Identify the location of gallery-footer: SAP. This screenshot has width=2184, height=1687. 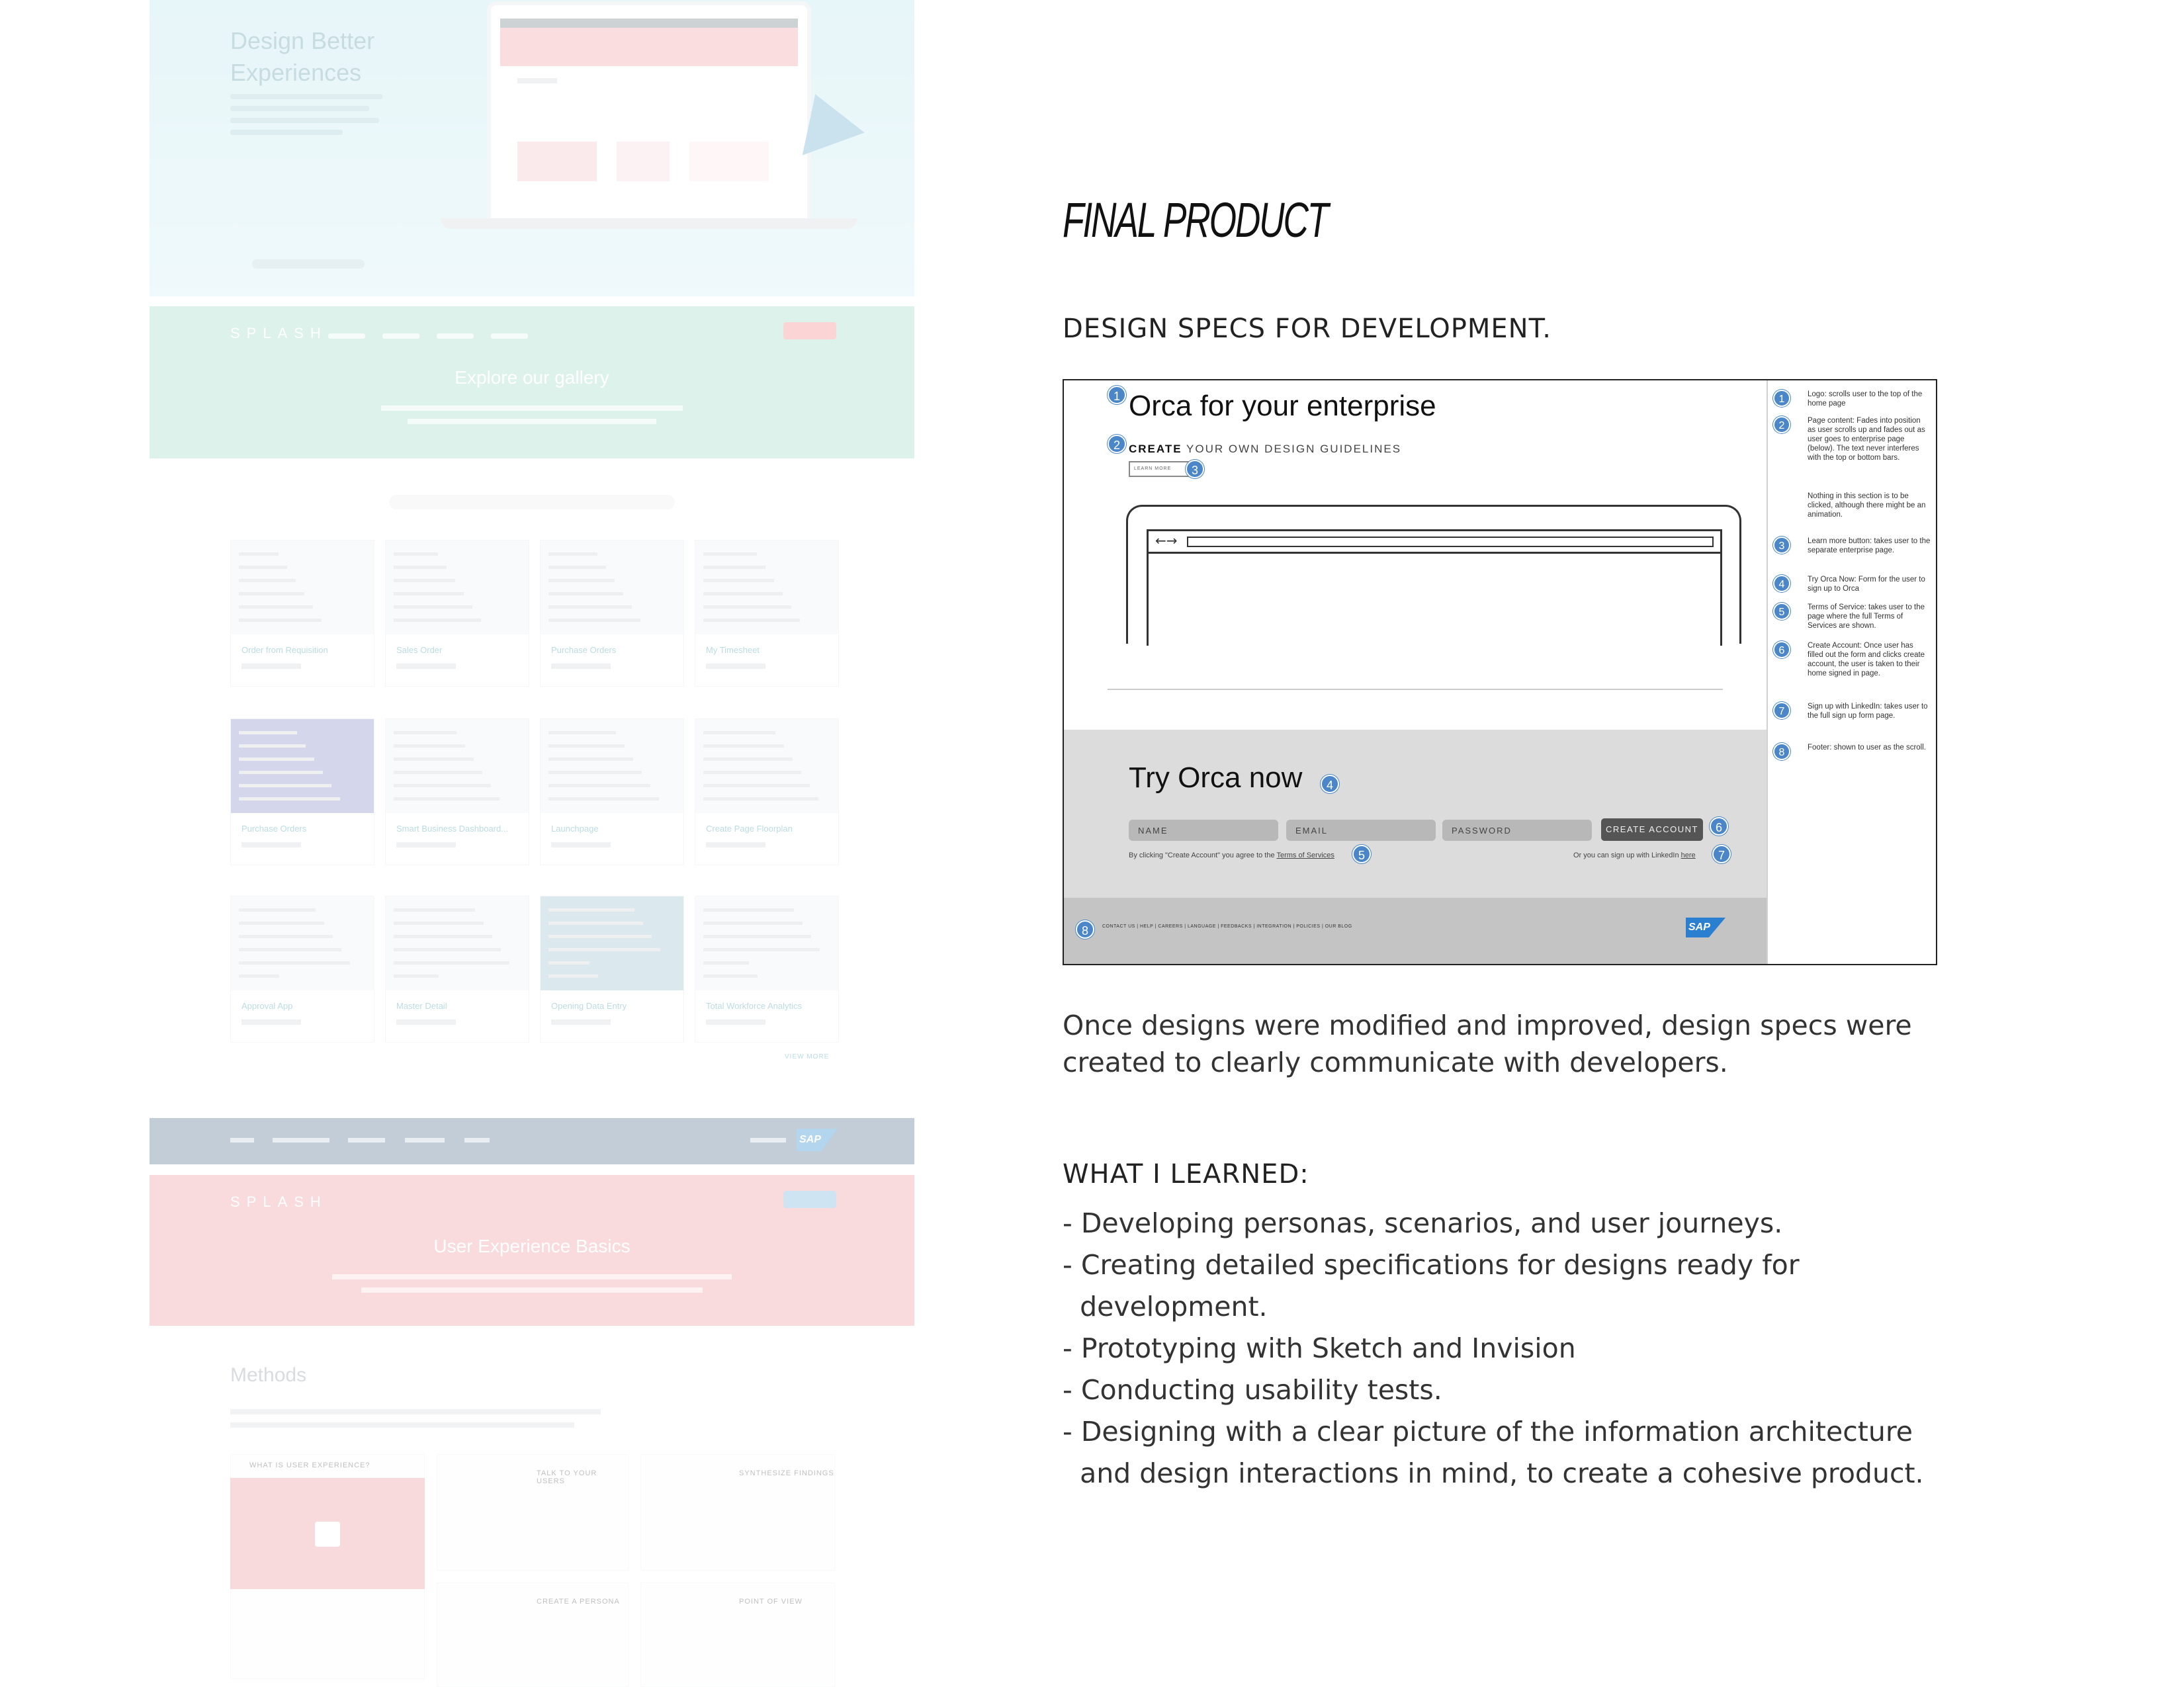
(532, 1141).